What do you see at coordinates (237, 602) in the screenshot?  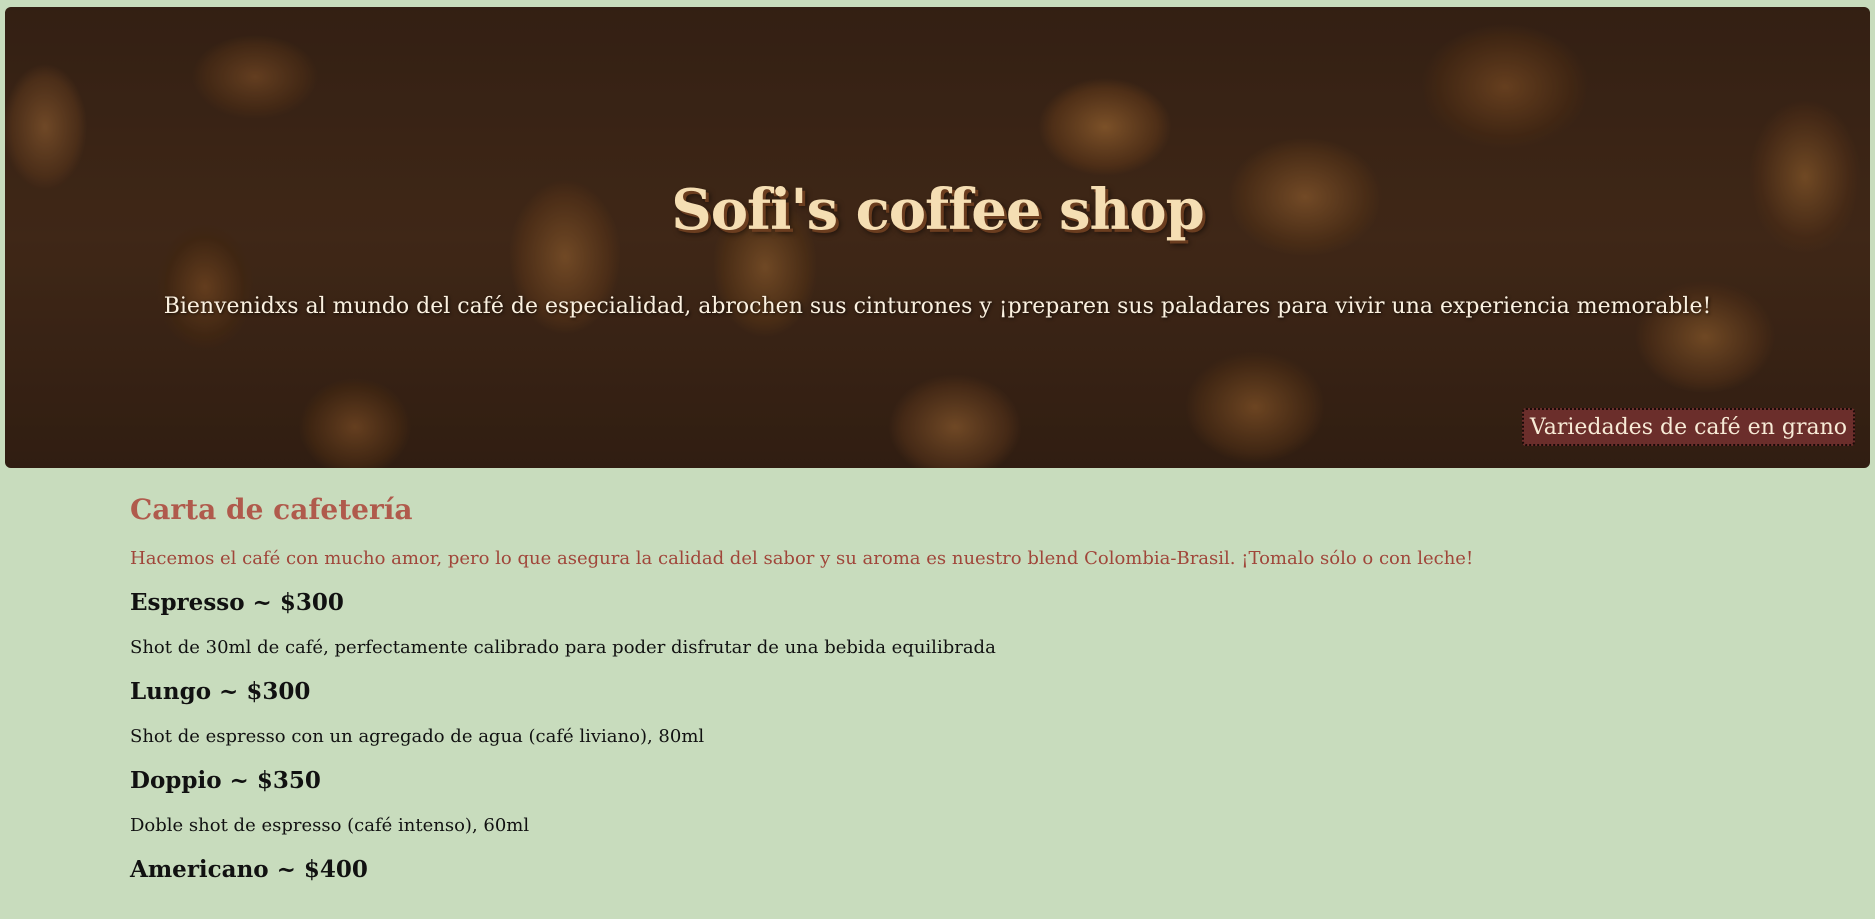 I see `menu-item-title: Espresso ~ $300` at bounding box center [237, 602].